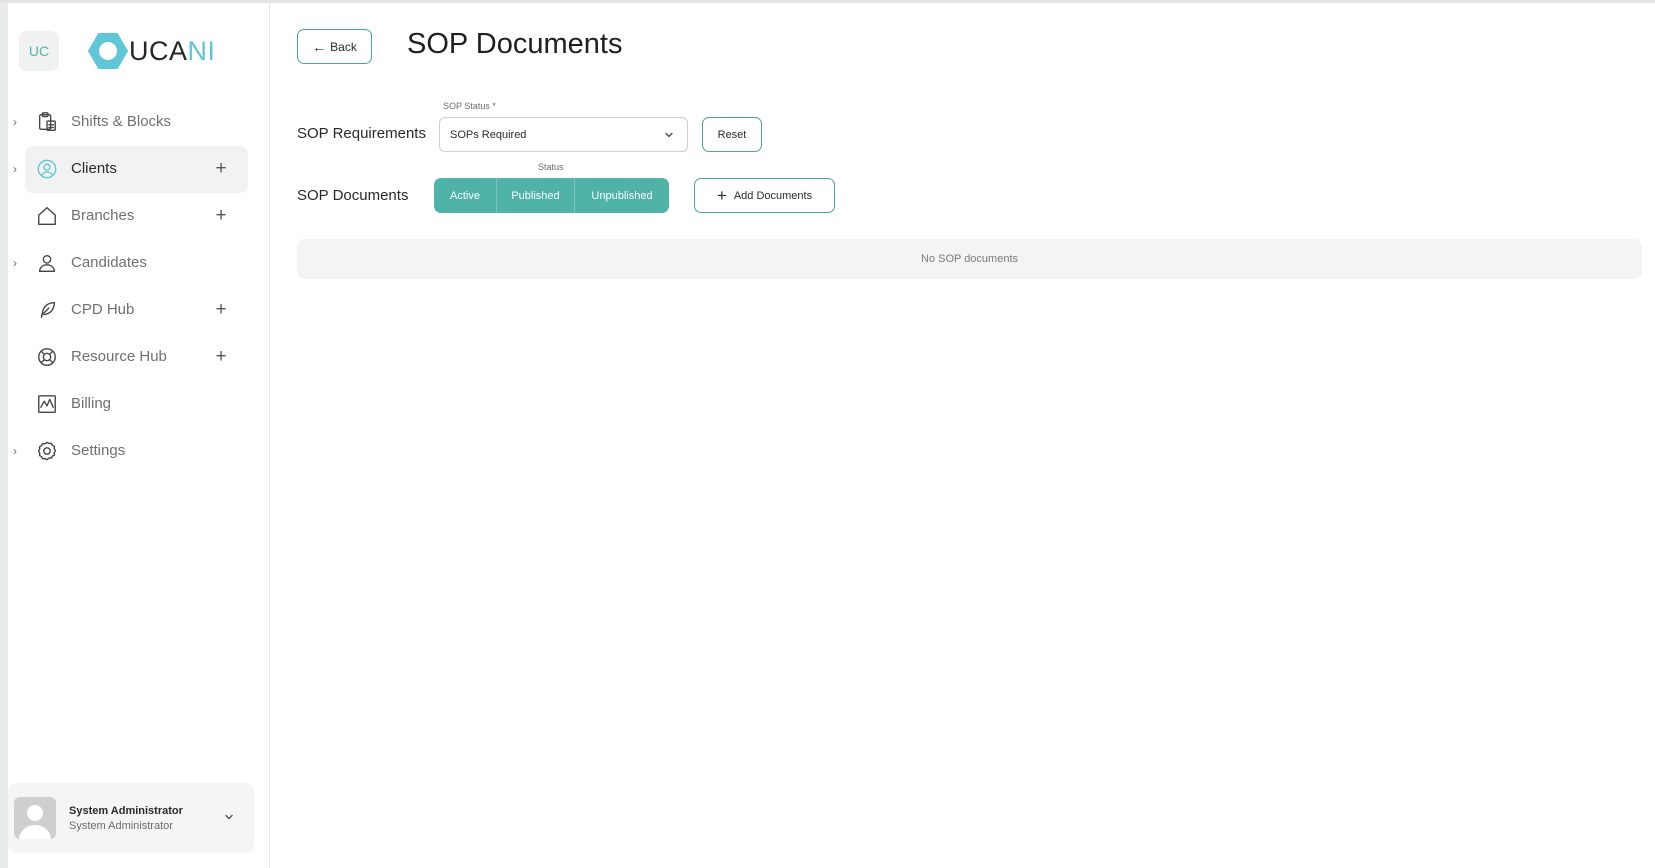 Image resolution: width=1655 pixels, height=868 pixels. Describe the element at coordinates (515, 44) in the screenshot. I see `page-title: SOP Documents` at that location.